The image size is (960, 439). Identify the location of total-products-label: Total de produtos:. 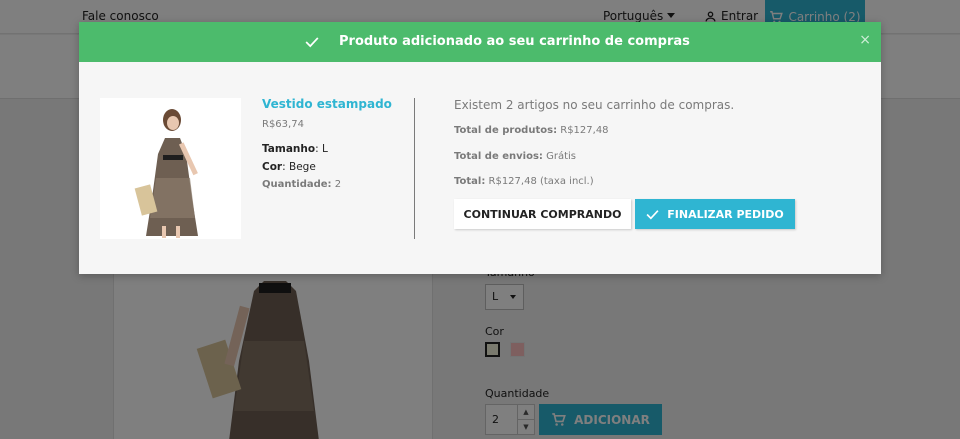
(506, 130).